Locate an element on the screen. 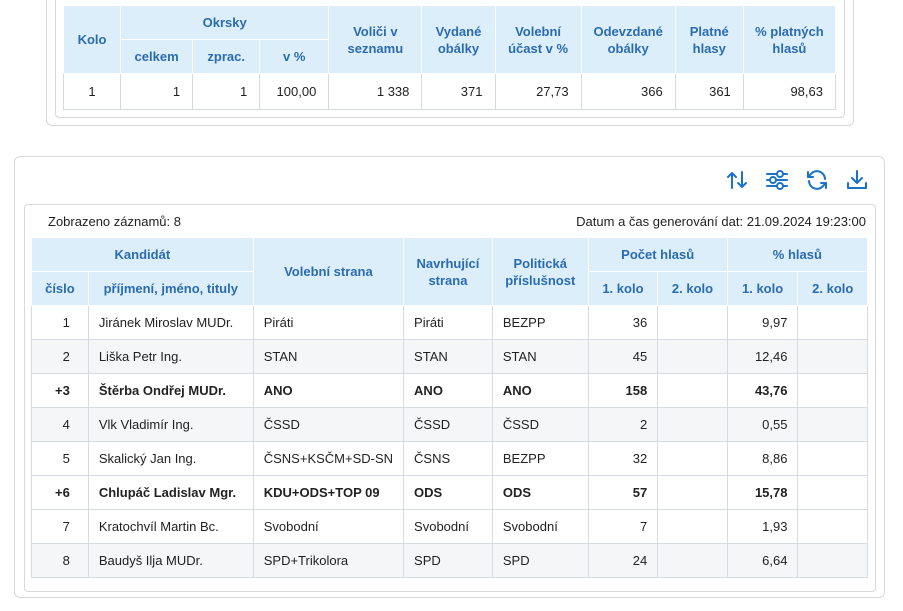 The image size is (903, 611). sort-button is located at coordinates (737, 180).